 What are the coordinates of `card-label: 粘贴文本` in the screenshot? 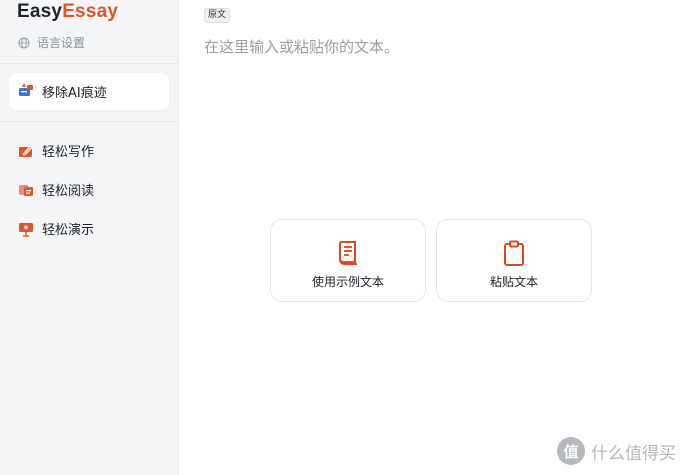 It's located at (513, 282).